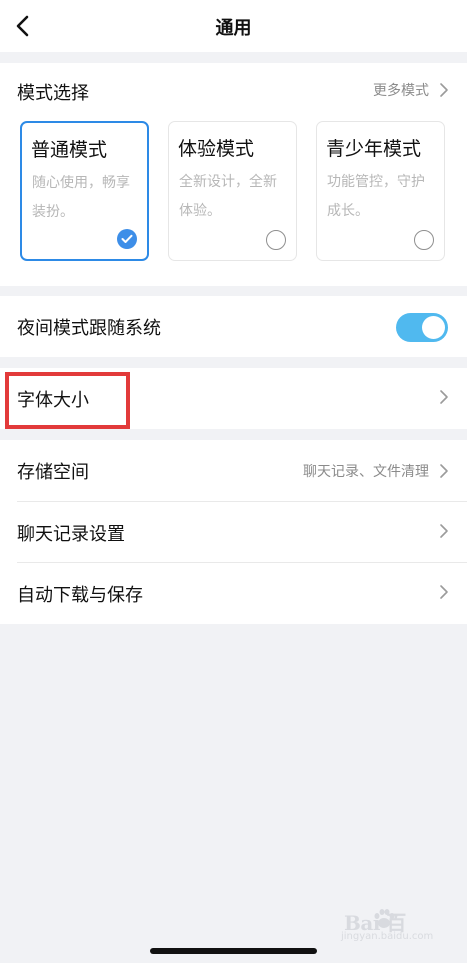 The image size is (467, 963). I want to click on paw-icon, so click(384, 918).